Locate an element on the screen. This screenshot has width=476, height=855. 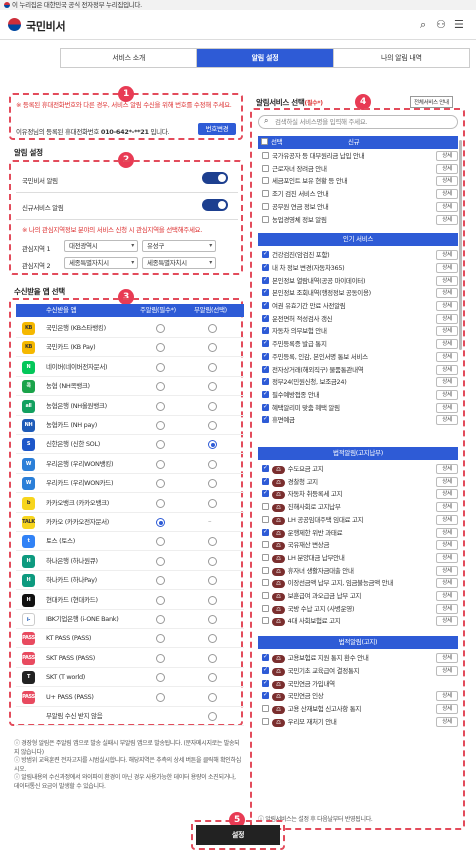
search-icon: ⌕ is located at coordinates (423, 25).